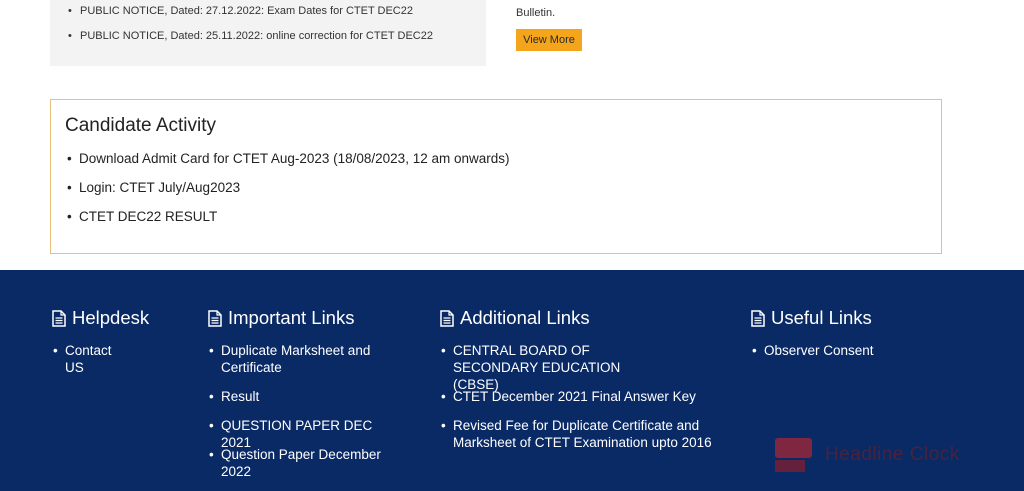 This screenshot has width=1024, height=491. What do you see at coordinates (297, 359) in the screenshot?
I see `footer-link-duplicate-marksheet: Duplicate Marksheet and Certificate` at bounding box center [297, 359].